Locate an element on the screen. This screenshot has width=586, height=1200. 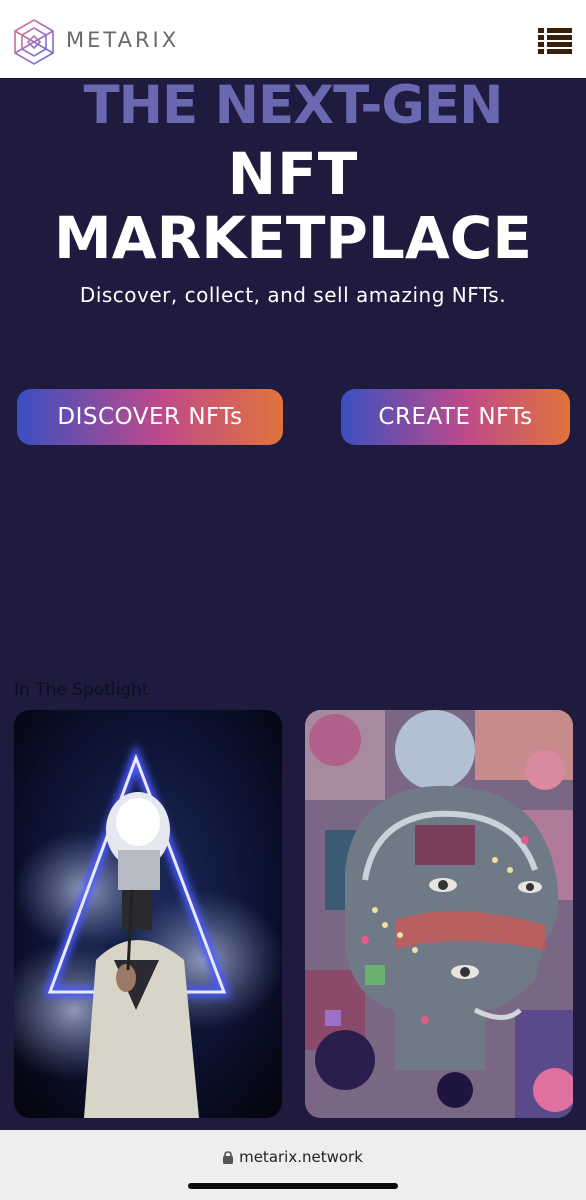
url-bar: metarix.network is located at coordinates (293, 1157).